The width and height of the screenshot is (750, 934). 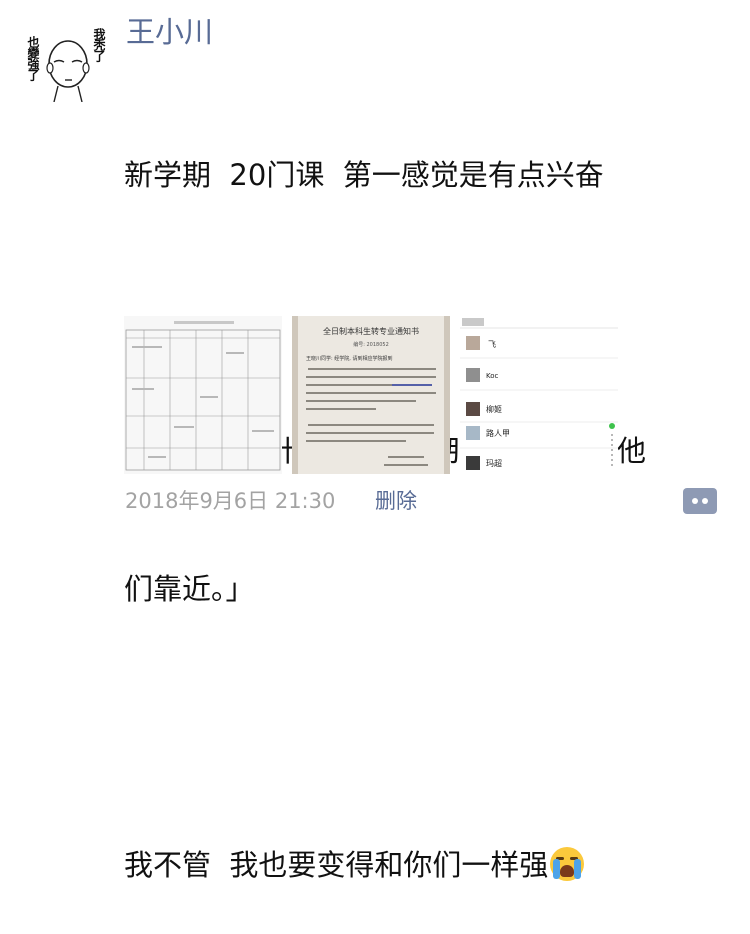 I want to click on avatar: 也變強了 我秃了, so click(x=68, y=58).